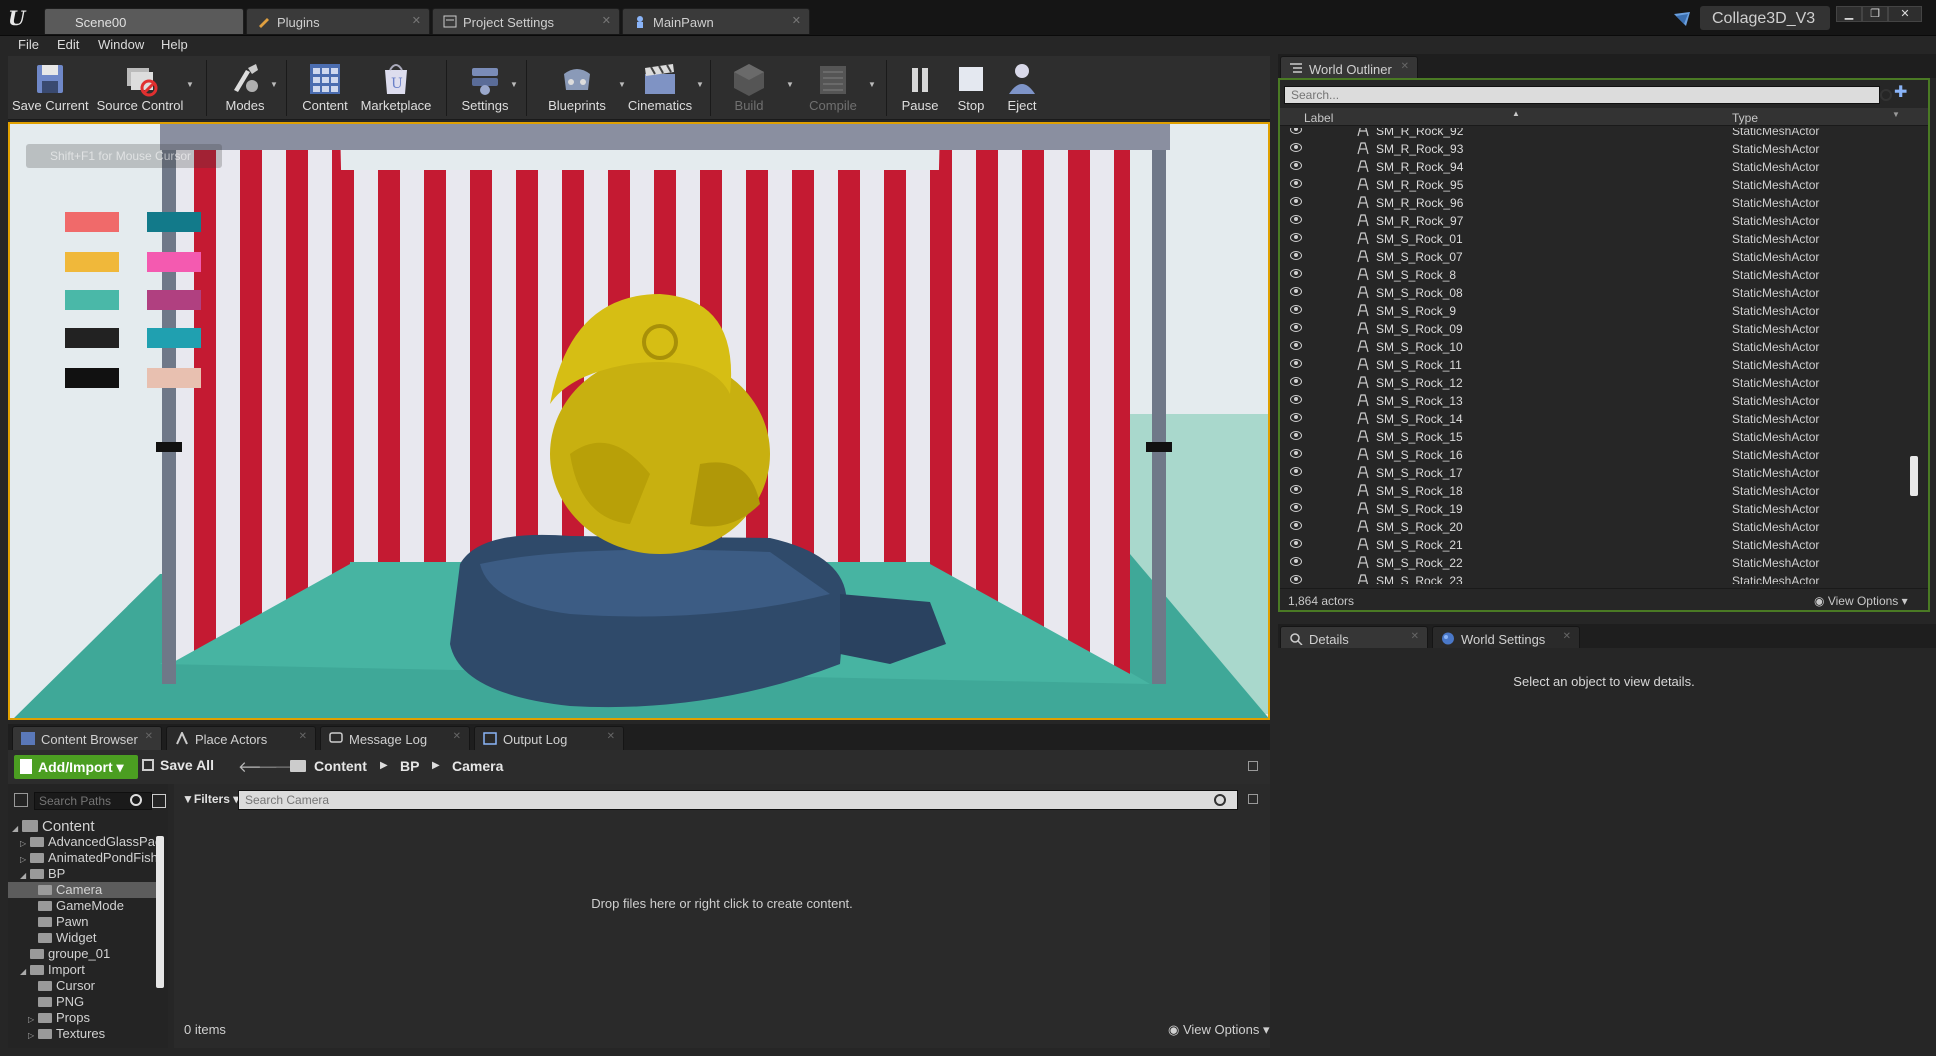 Image resolution: width=1936 pixels, height=1056 pixels. I want to click on modes-button: Modes ▼, so click(246, 88).